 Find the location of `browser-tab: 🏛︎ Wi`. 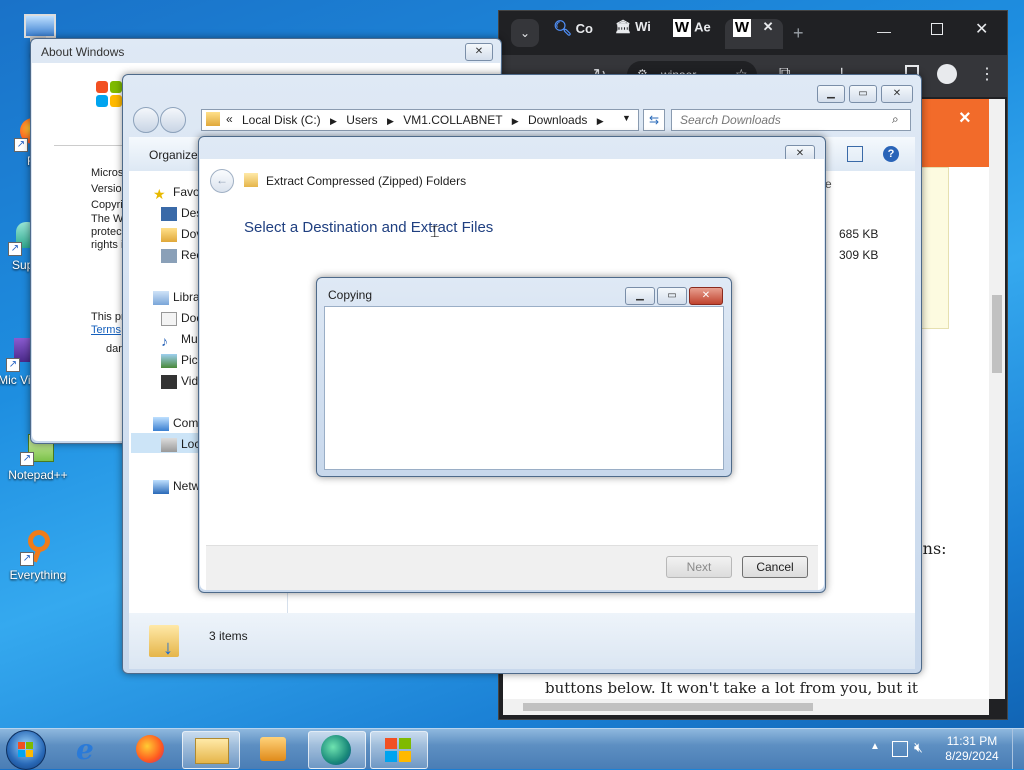

browser-tab: 🏛︎ Wi is located at coordinates (633, 34).